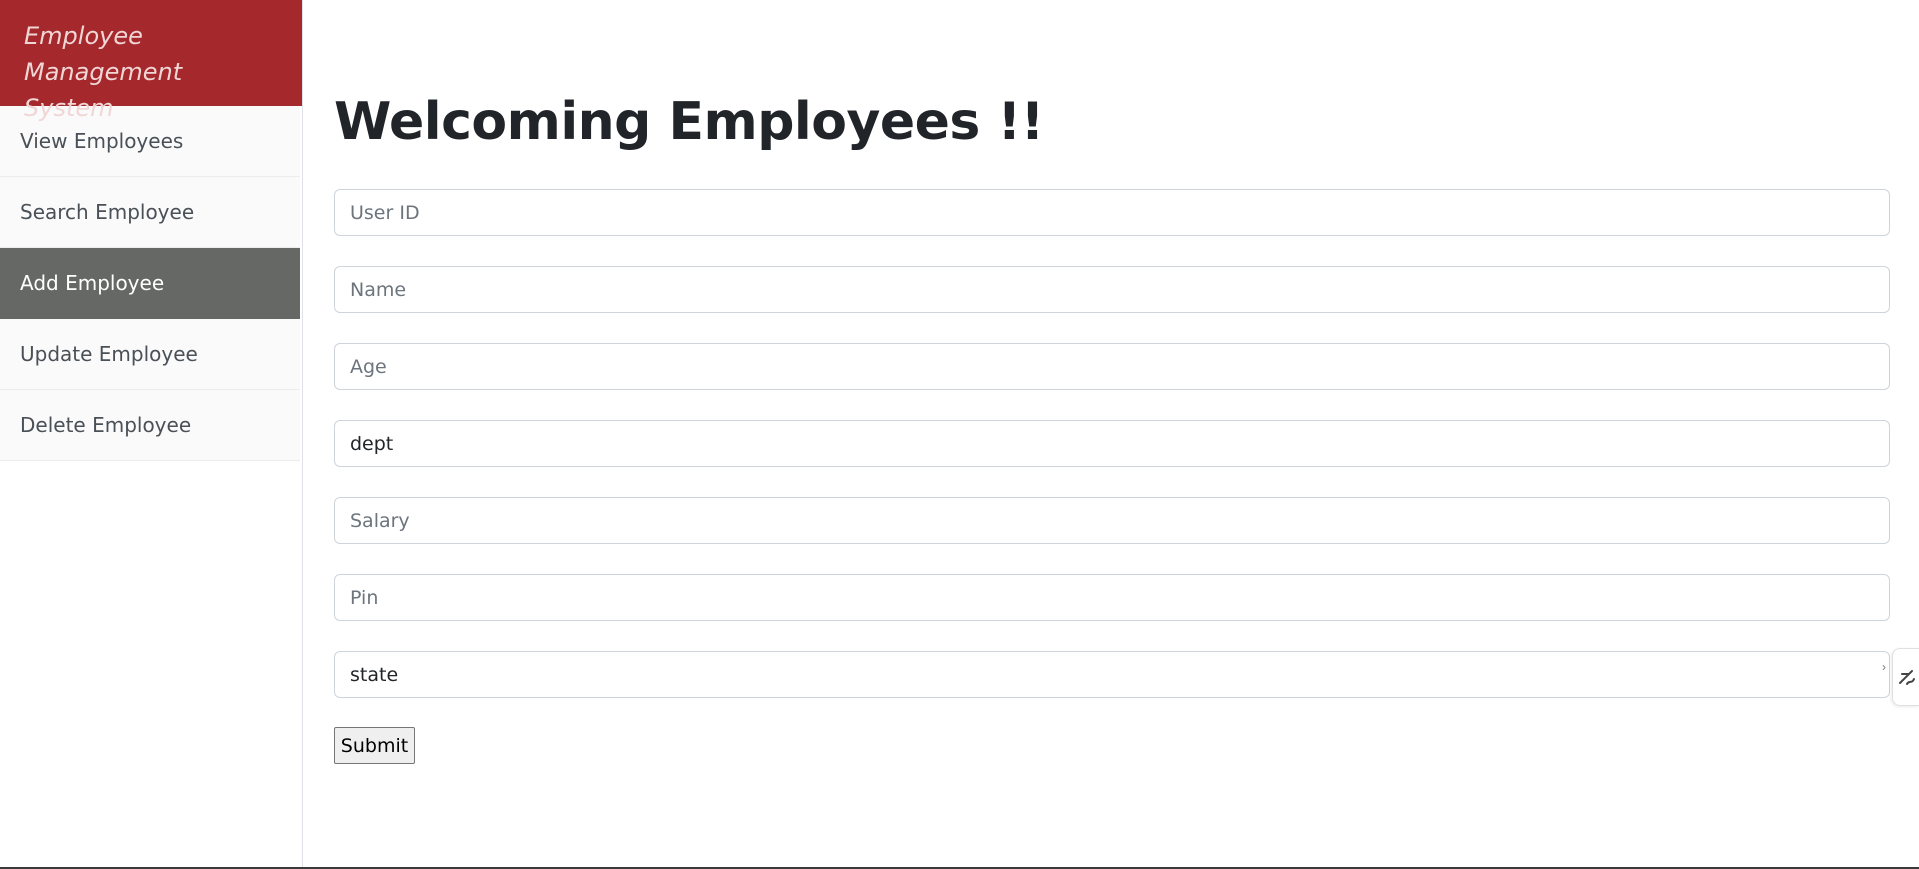  What do you see at coordinates (1112, 366) in the screenshot?
I see `age-input` at bounding box center [1112, 366].